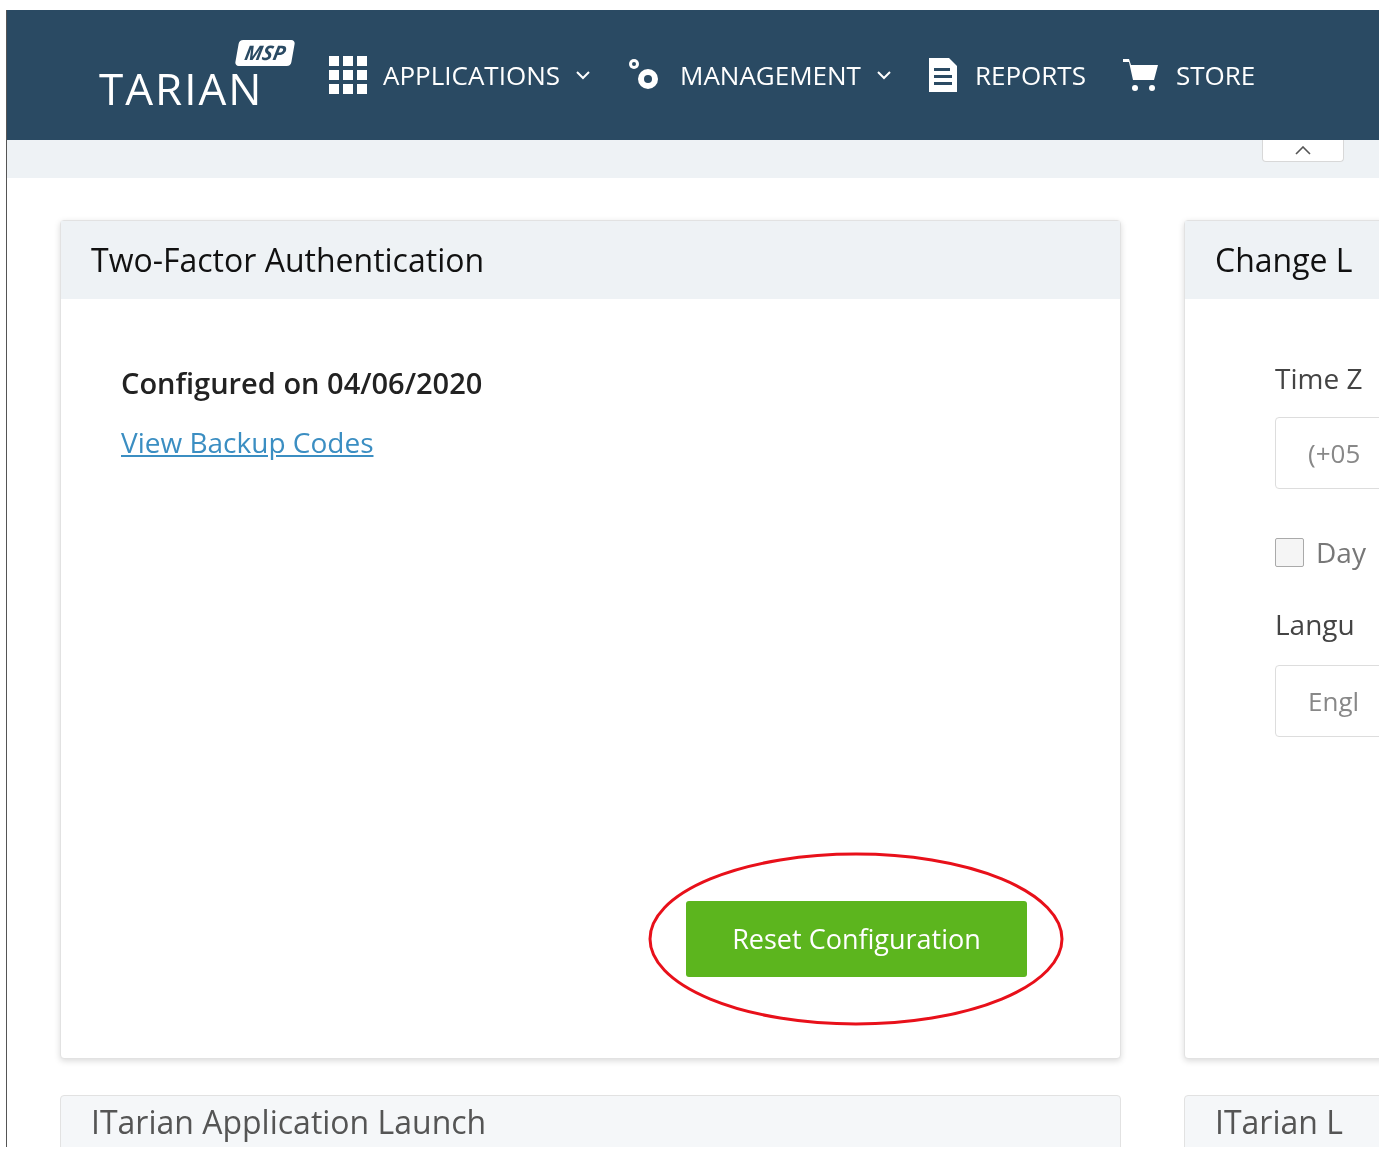 The width and height of the screenshot is (1379, 1155). Describe the element at coordinates (1188, 75) in the screenshot. I see `nav-menu-item: STORE` at that location.